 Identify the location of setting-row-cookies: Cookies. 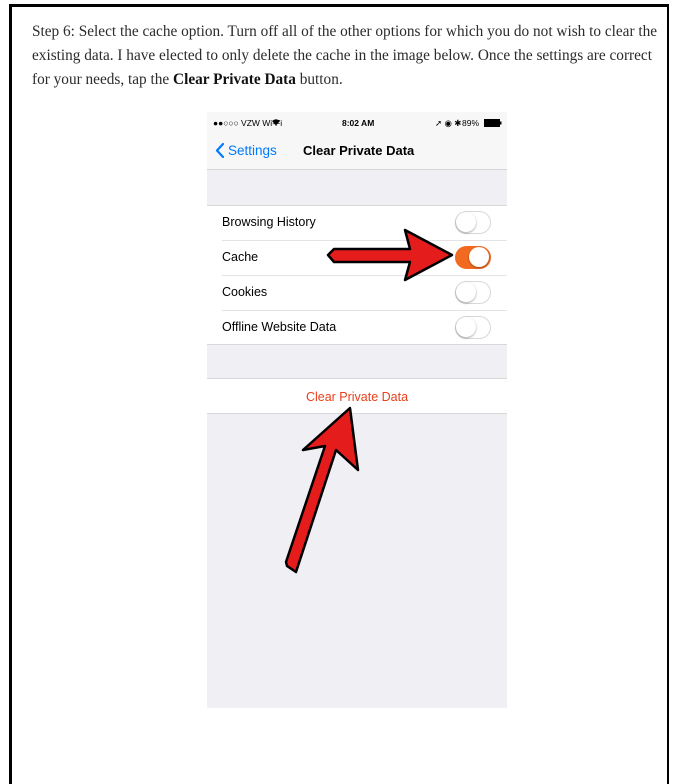
(357, 293).